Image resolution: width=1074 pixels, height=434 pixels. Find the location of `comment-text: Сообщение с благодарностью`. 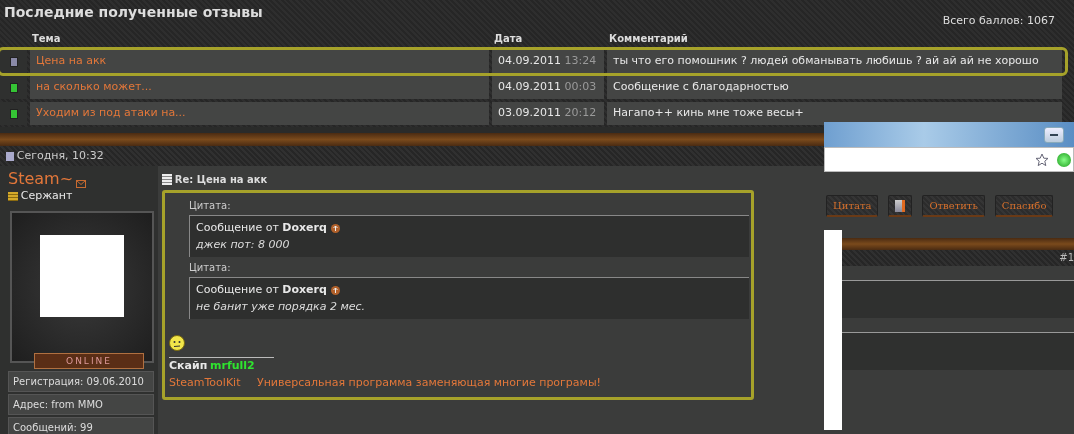

comment-text: Сообщение с благодарностью is located at coordinates (701, 87).